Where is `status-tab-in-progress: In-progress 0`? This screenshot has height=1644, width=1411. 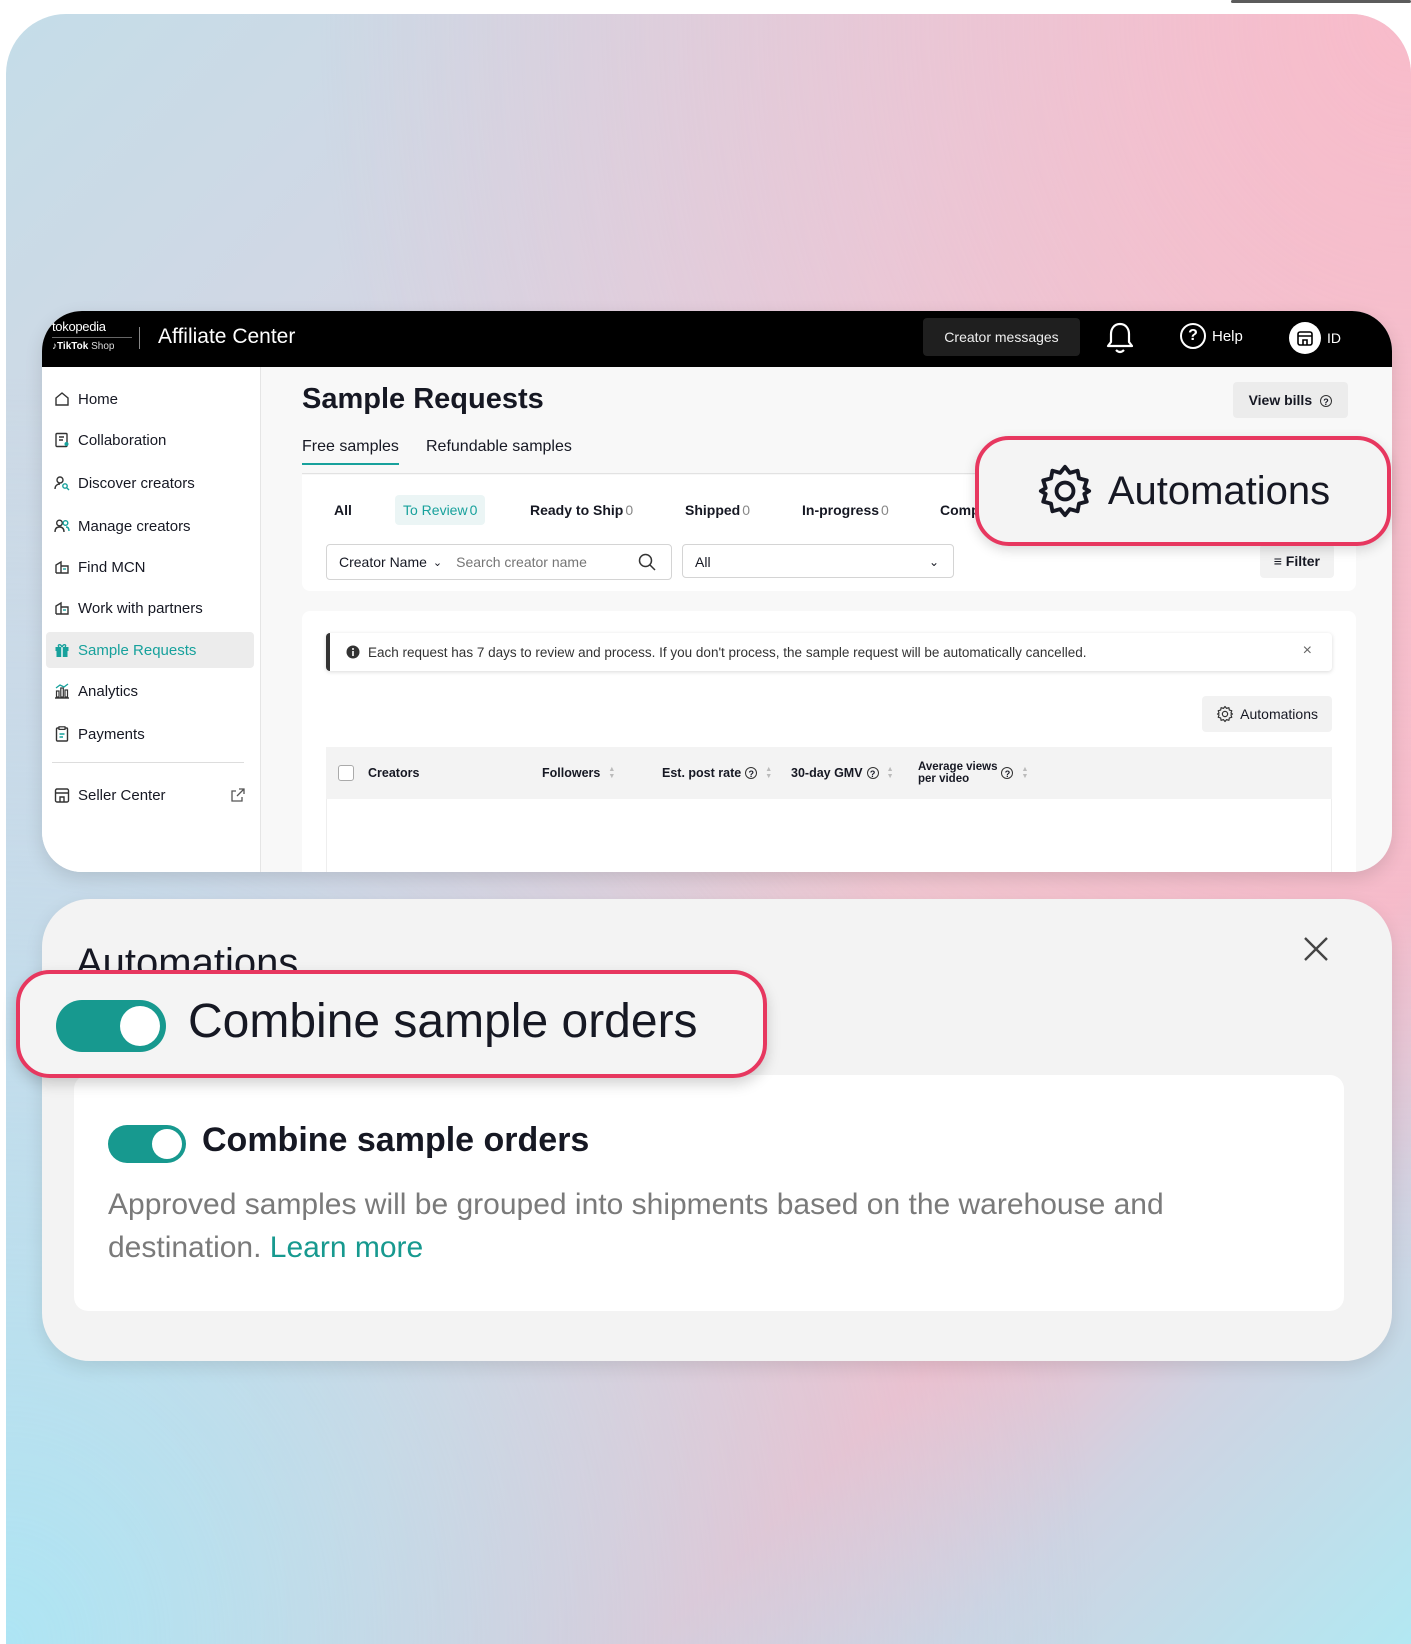 status-tab-in-progress: In-progress 0 is located at coordinates (845, 510).